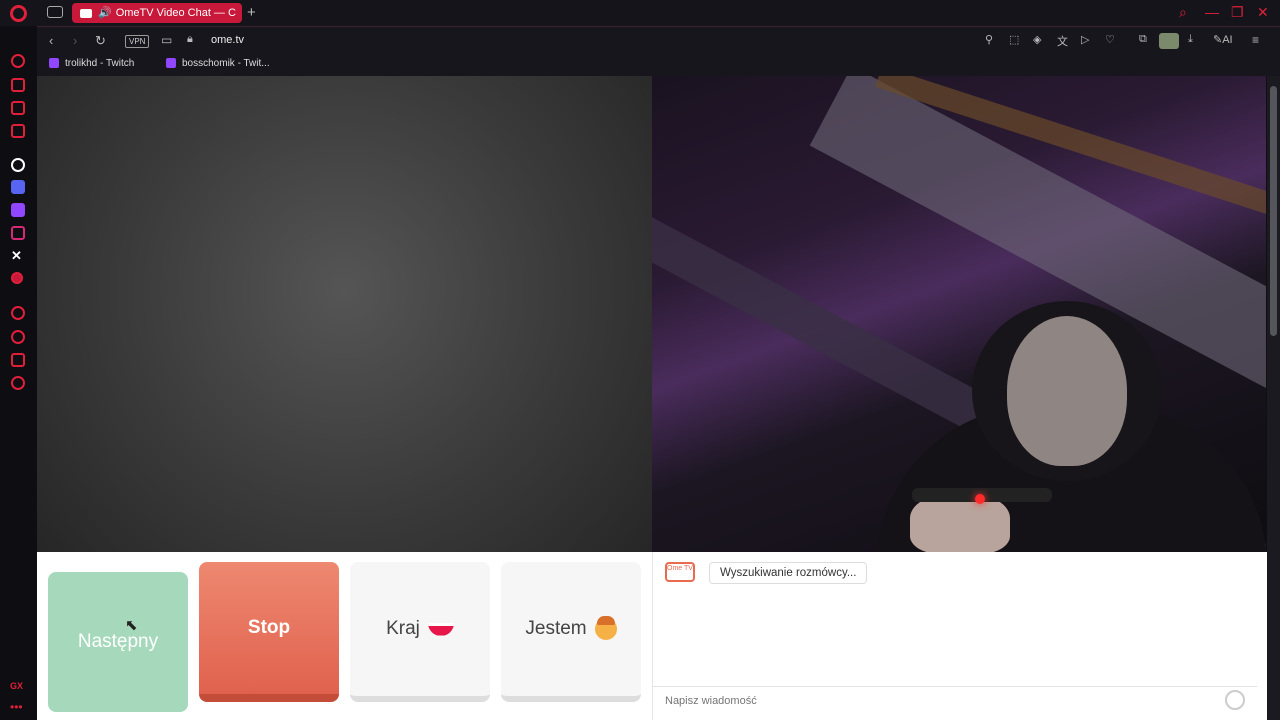  What do you see at coordinates (18, 13) in the screenshot?
I see `opera-gx-logo-icon` at bounding box center [18, 13].